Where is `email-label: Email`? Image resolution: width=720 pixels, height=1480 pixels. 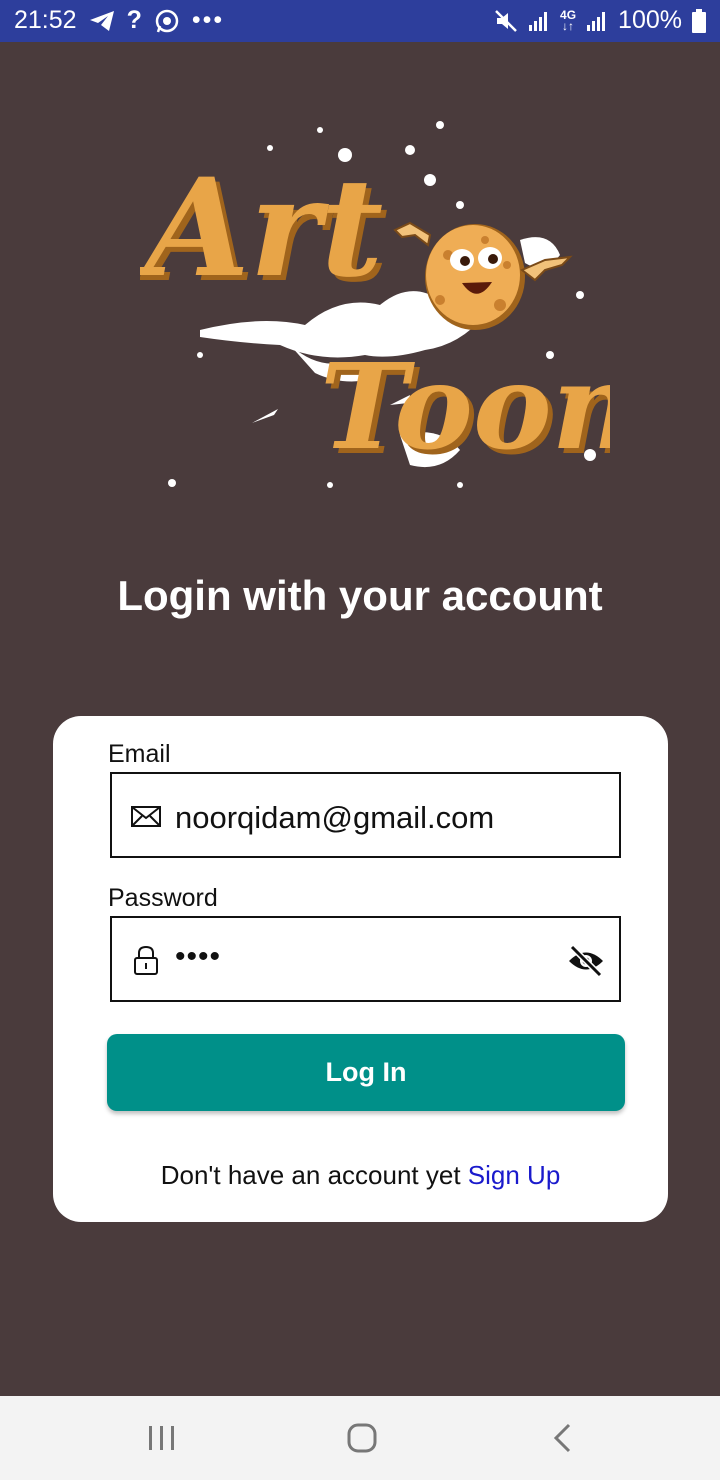
email-label: Email is located at coordinates (139, 754).